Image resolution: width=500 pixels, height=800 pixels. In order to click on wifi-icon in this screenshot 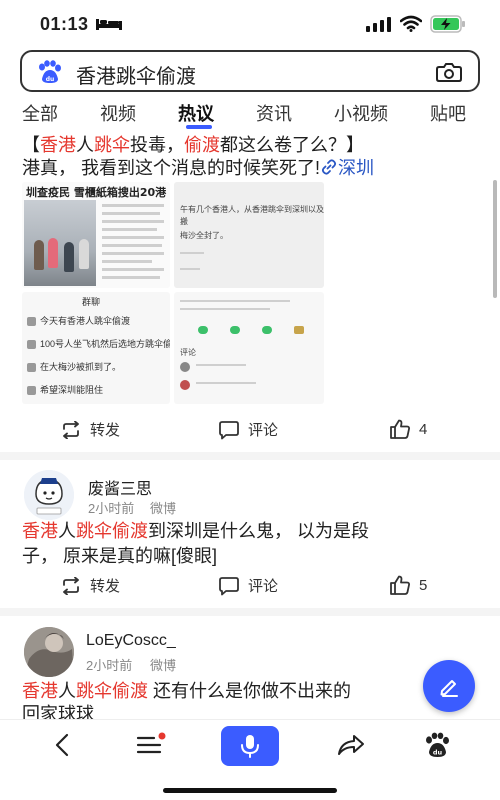, I will do `click(411, 23)`.